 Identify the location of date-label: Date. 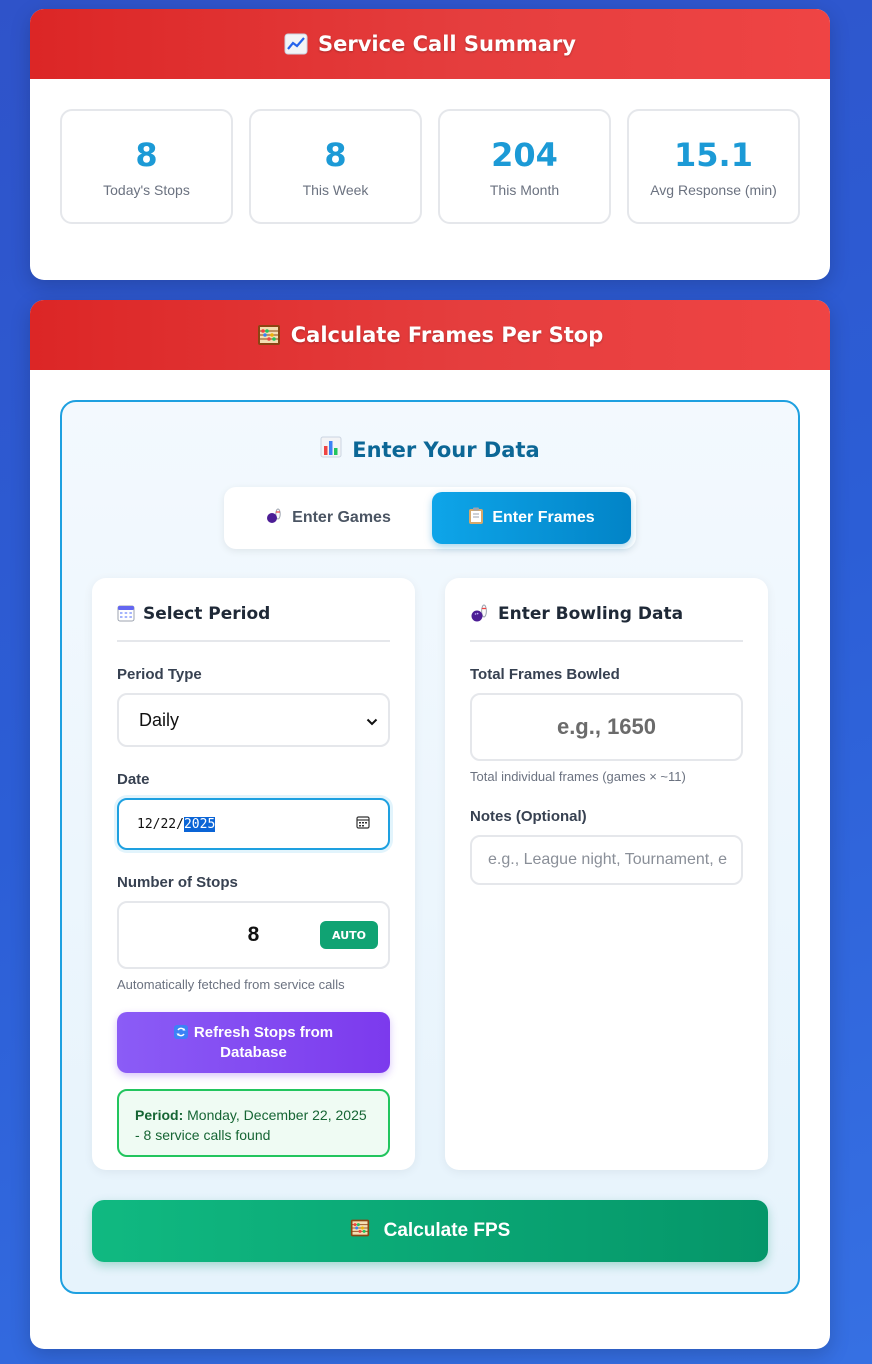
(133, 779).